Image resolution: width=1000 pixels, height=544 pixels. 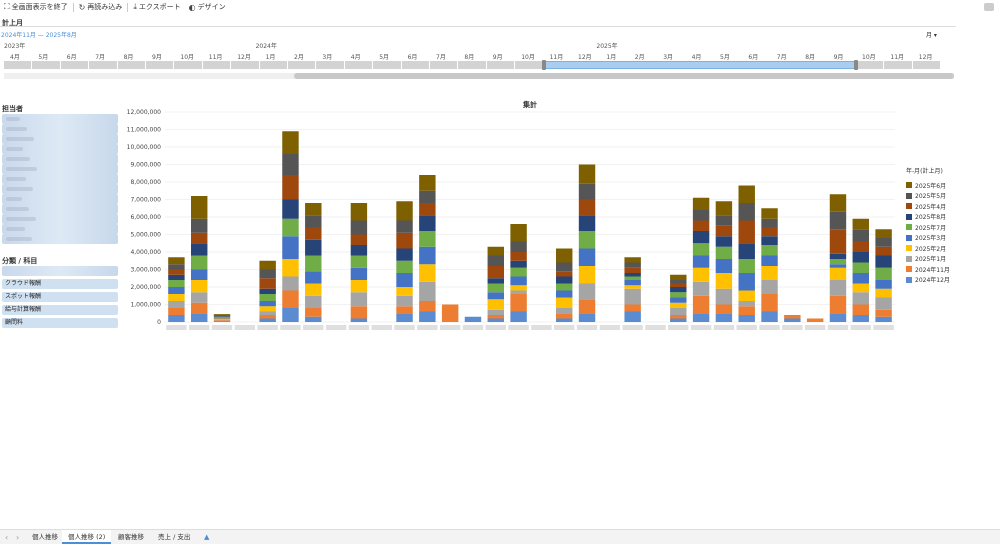 I want to click on timeline-month-label: 5月, so click(x=384, y=57).